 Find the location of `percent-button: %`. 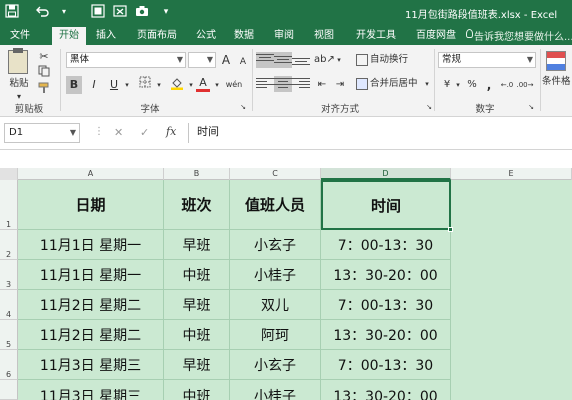

percent-button: % is located at coordinates (472, 85).